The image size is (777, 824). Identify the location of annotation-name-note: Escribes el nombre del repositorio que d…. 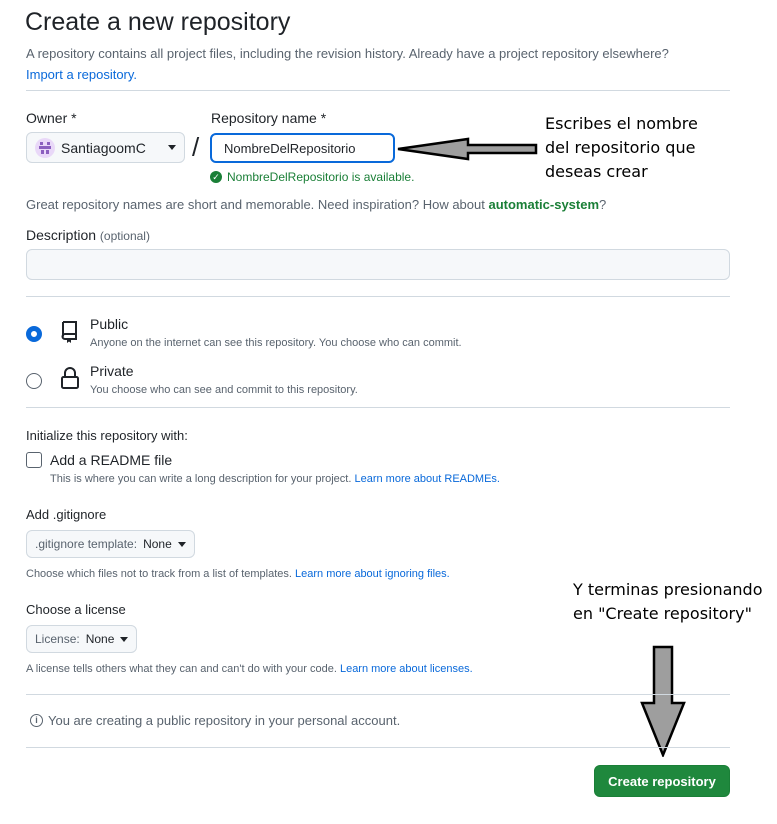
(621, 148).